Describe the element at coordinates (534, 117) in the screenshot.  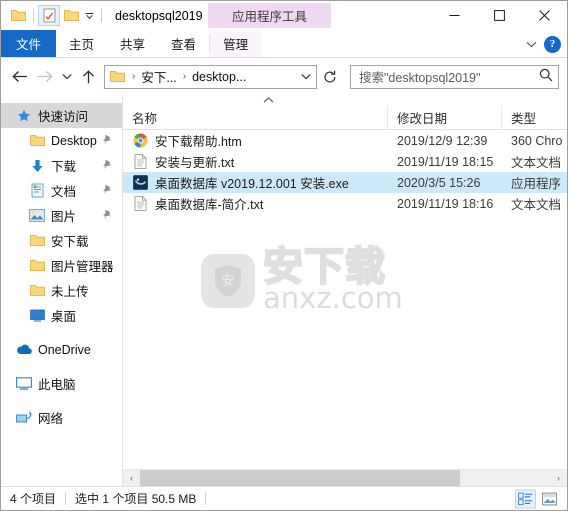
I see `column-header-type: 类型` at that location.